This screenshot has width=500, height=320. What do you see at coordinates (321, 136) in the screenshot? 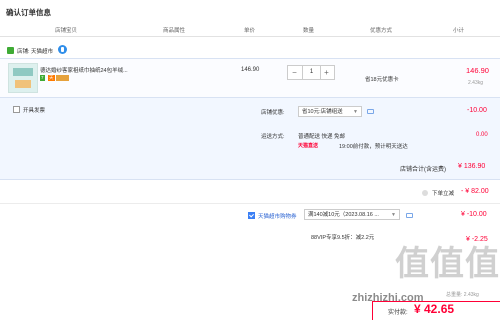
I see `shipping-method: 普通配送 快递 免邮` at bounding box center [321, 136].